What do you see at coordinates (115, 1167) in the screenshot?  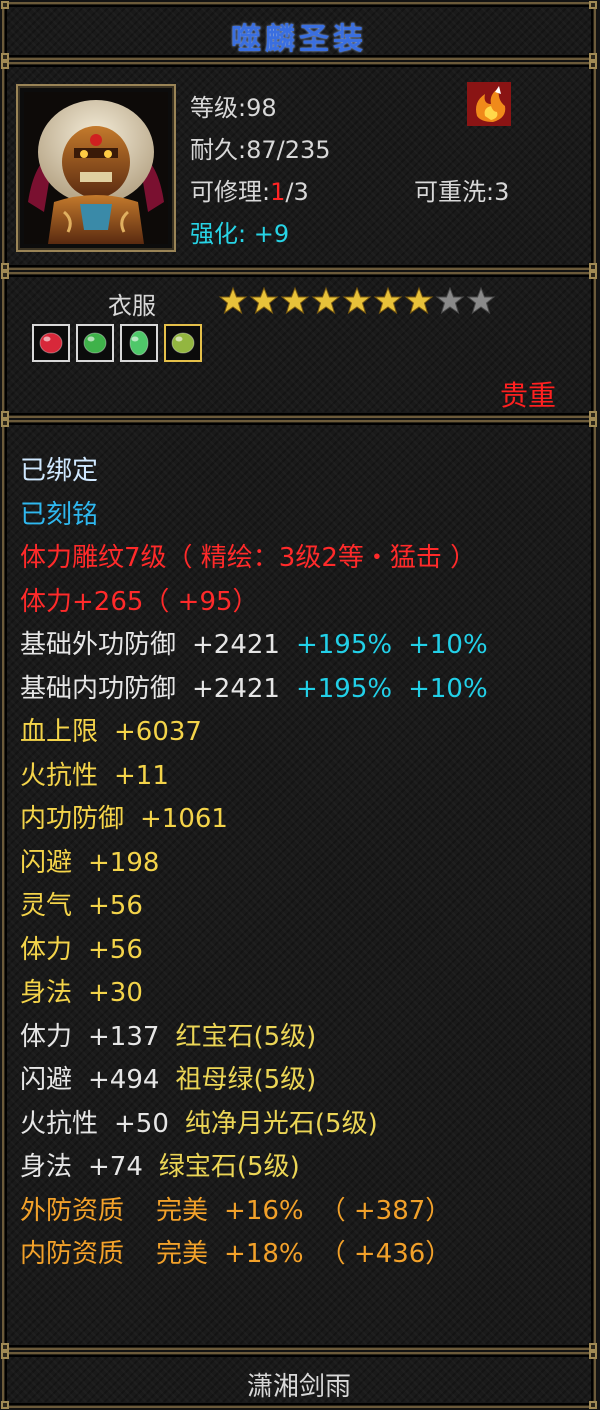 I see `attr-value: +74` at bounding box center [115, 1167].